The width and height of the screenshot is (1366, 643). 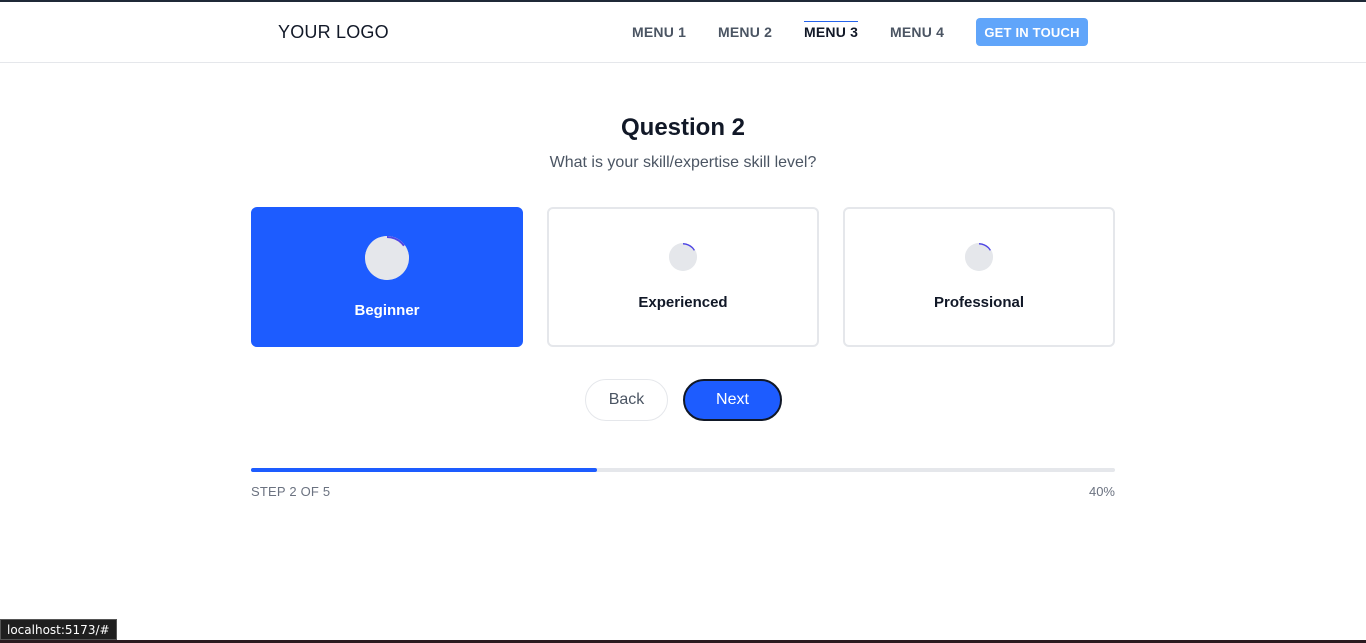 What do you see at coordinates (831, 30) in the screenshot?
I see `nav-menu-3: MENU 3` at bounding box center [831, 30].